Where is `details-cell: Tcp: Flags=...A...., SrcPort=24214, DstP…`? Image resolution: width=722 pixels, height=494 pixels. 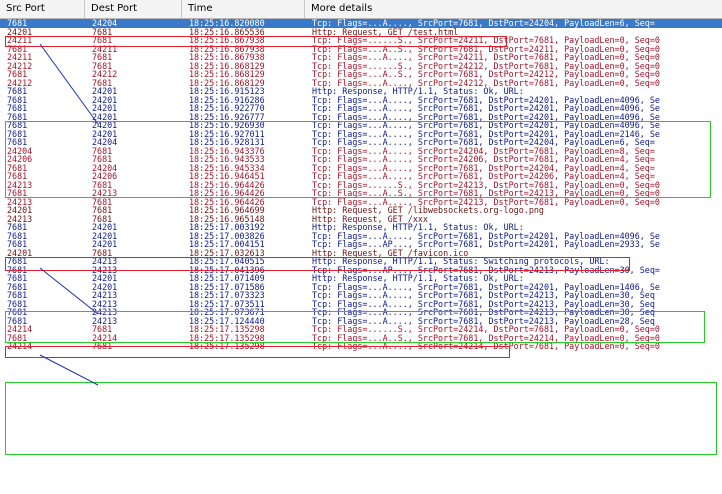
details-cell: Tcp: Flags=...A...., SrcPort=24214, DstP… is located at coordinates (486, 346).